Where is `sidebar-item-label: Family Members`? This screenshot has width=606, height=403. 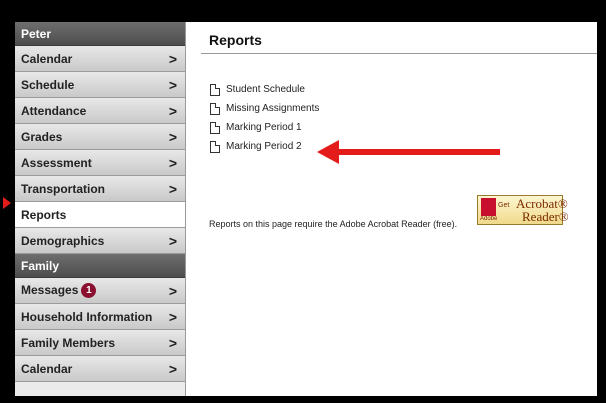 sidebar-item-label: Family Members is located at coordinates (68, 342).